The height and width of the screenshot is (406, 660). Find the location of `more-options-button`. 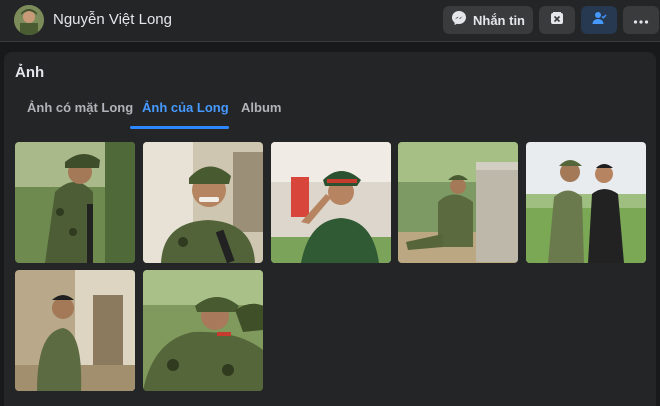

more-options-button is located at coordinates (641, 20).